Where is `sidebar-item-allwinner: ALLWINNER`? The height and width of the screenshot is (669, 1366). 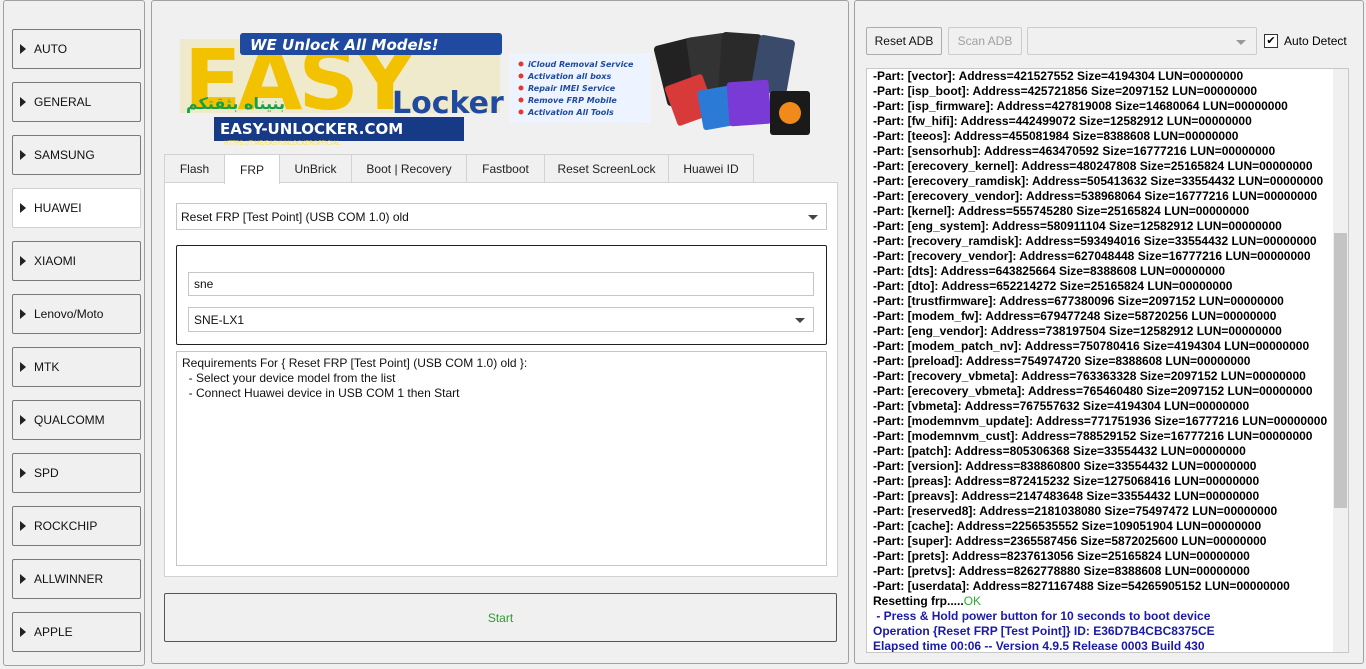
sidebar-item-allwinner: ALLWINNER is located at coordinates (76, 579).